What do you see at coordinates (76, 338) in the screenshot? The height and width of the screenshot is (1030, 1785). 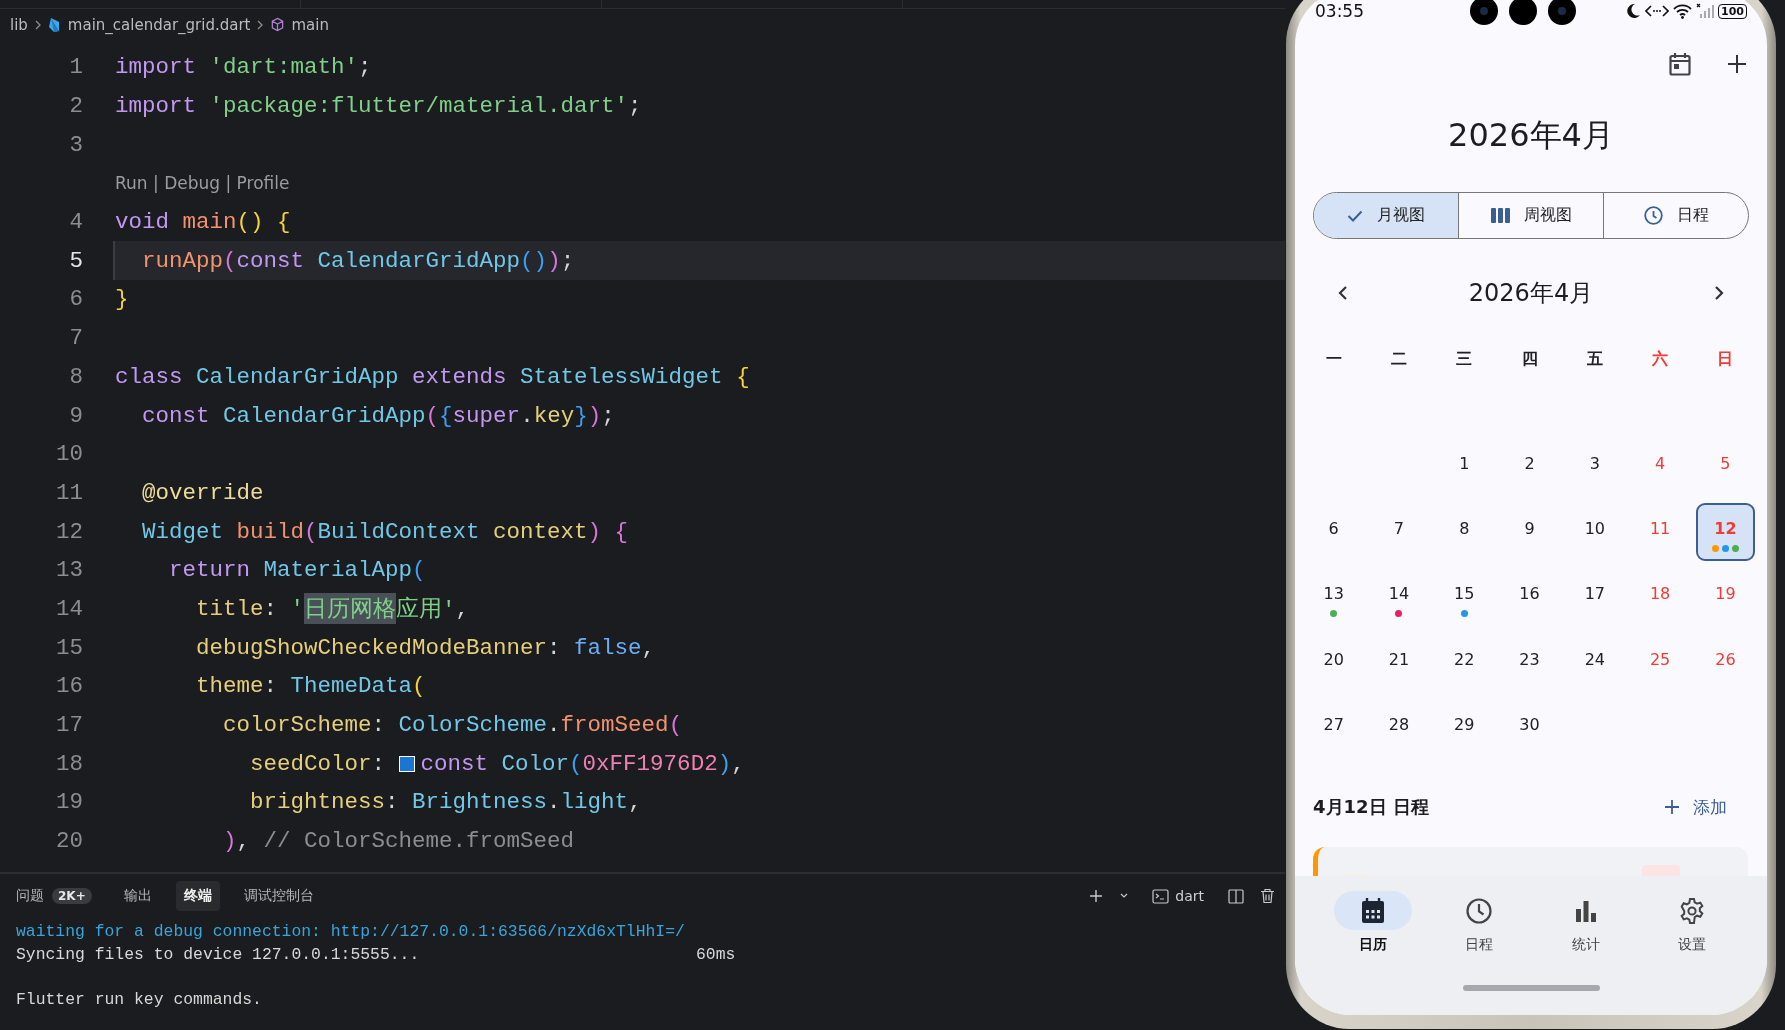 I see `line-number: 7` at bounding box center [76, 338].